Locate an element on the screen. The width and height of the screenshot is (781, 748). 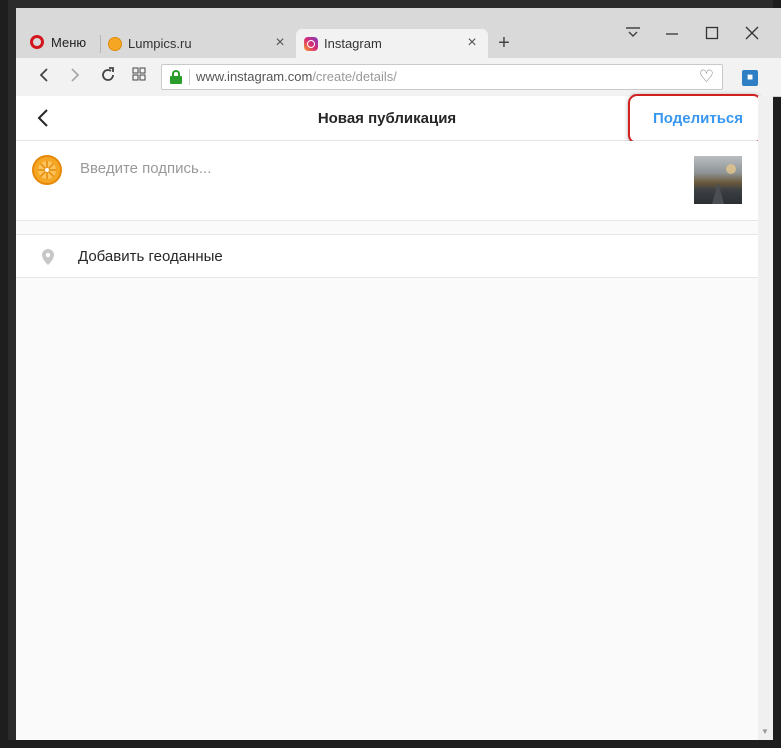
minimize-icon is located at coordinates (672, 36).